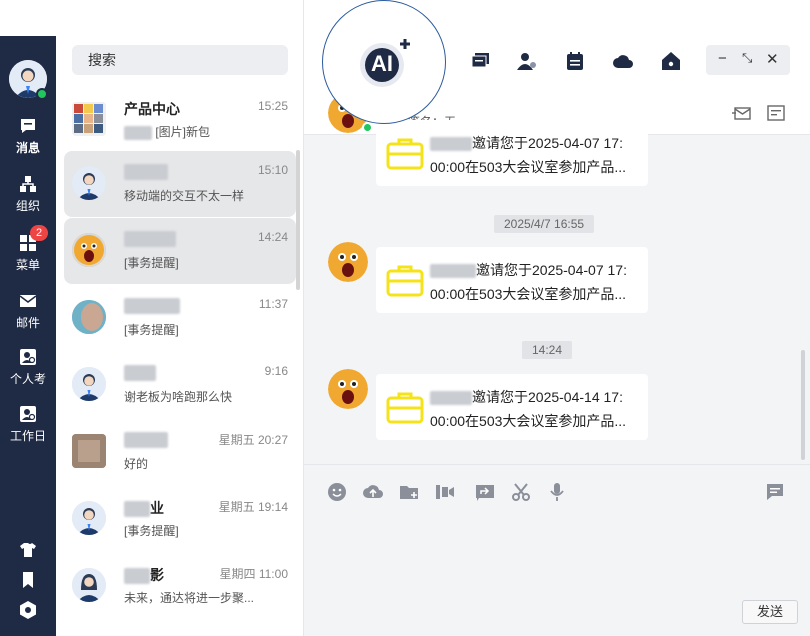 The image size is (810, 636). I want to click on home-icon, so click(671, 61).